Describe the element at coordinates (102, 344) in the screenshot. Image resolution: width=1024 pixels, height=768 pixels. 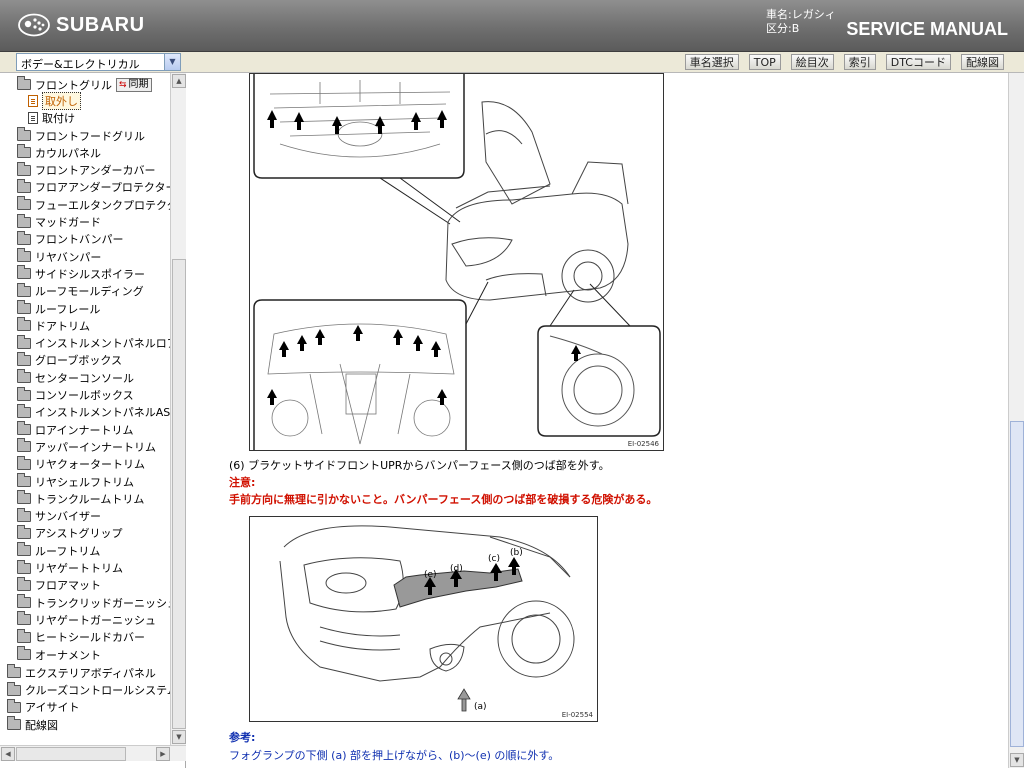
I see `tree-item-label: インストルメントパネルロアカバー` at that location.